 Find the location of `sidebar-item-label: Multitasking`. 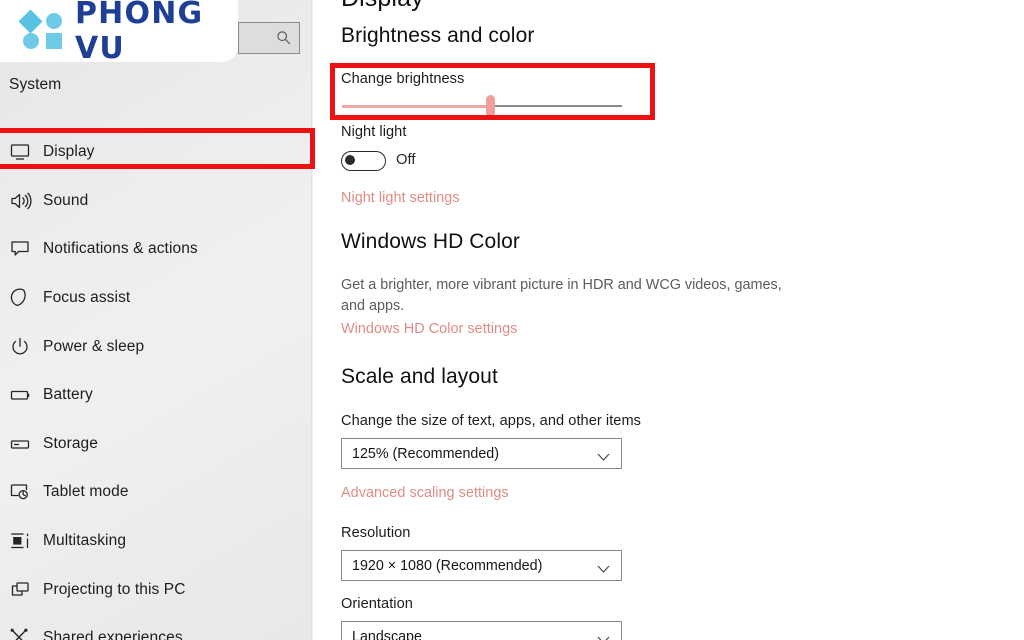

sidebar-item-label: Multitasking is located at coordinates (85, 541).